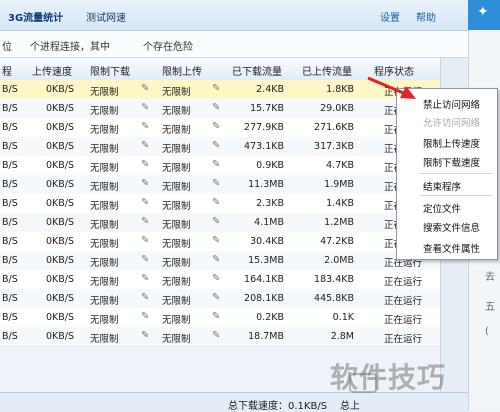  What do you see at coordinates (7, 47) in the screenshot?
I see `summary-prefix: 位` at bounding box center [7, 47].